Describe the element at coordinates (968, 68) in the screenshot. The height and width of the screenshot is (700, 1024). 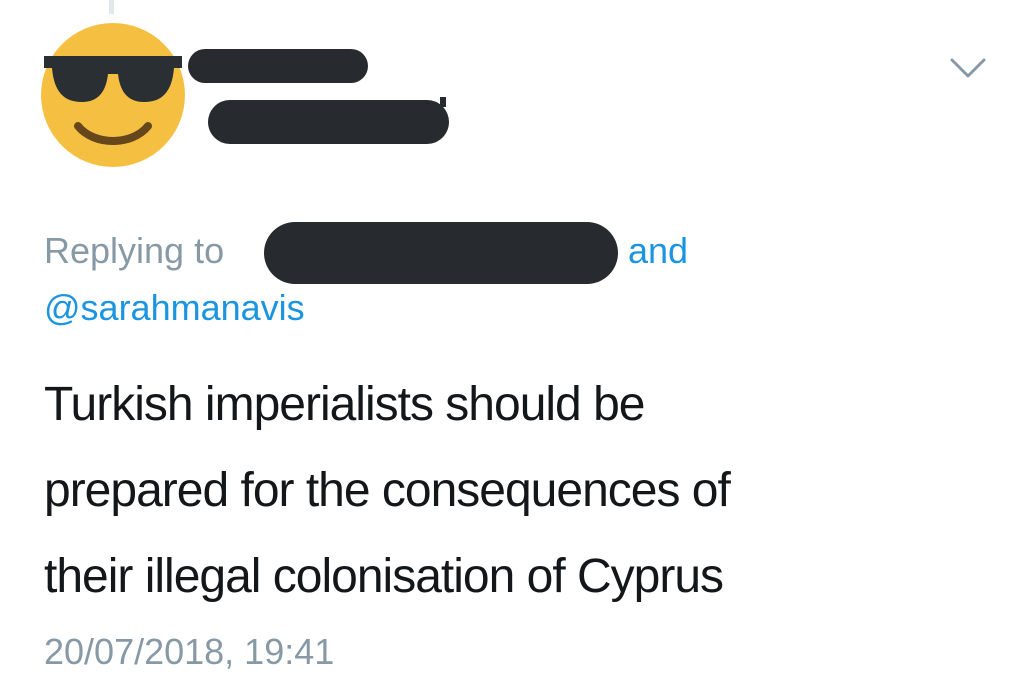
I see `chevron-down-icon` at that location.